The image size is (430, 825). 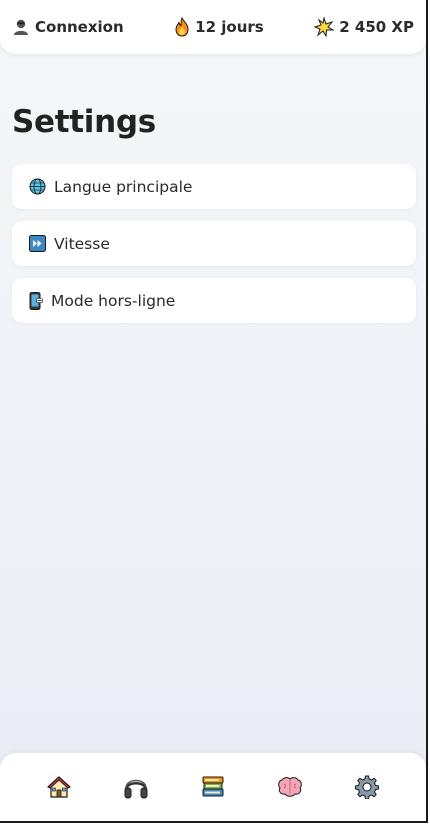 I want to click on nav-memory, so click(x=290, y=787).